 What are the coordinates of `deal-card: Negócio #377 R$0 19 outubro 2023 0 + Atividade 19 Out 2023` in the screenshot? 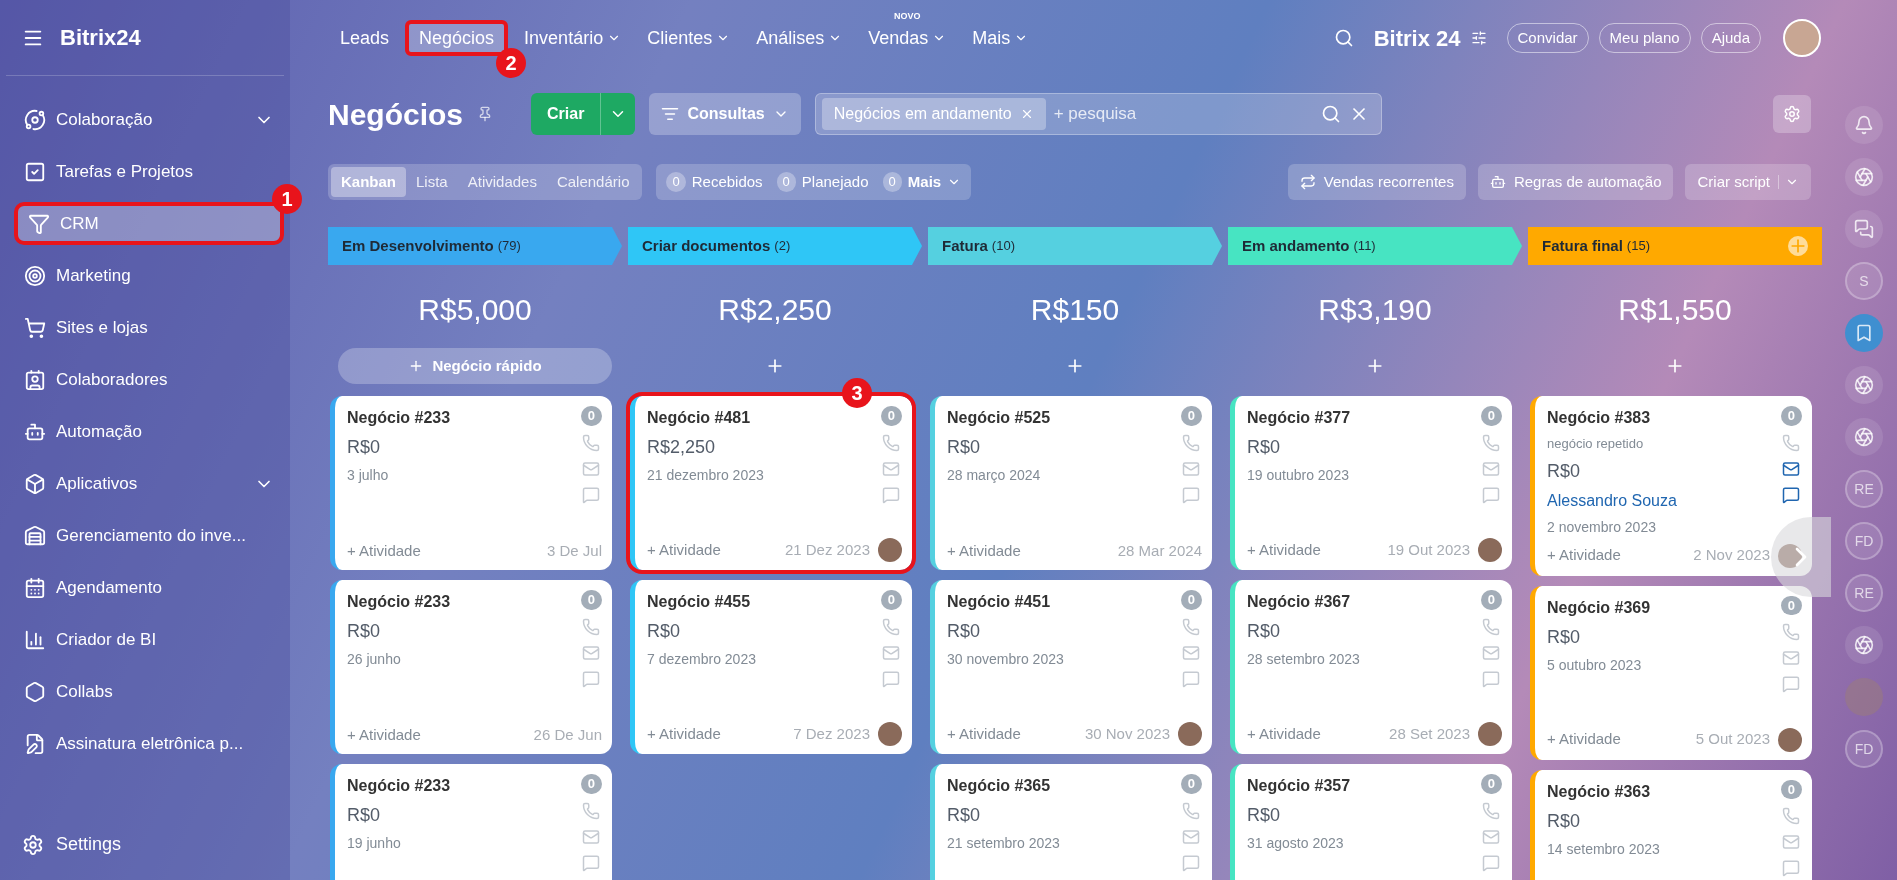 It's located at (1371, 483).